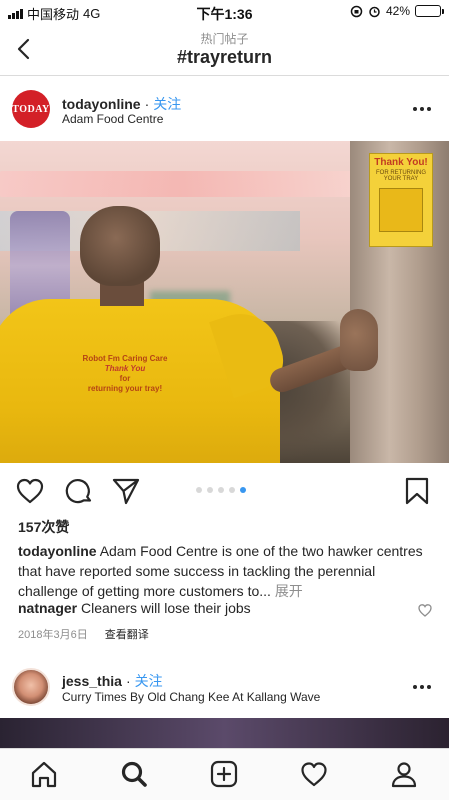 The height and width of the screenshot is (800, 449). I want to click on bookmark-icon, so click(417, 491).